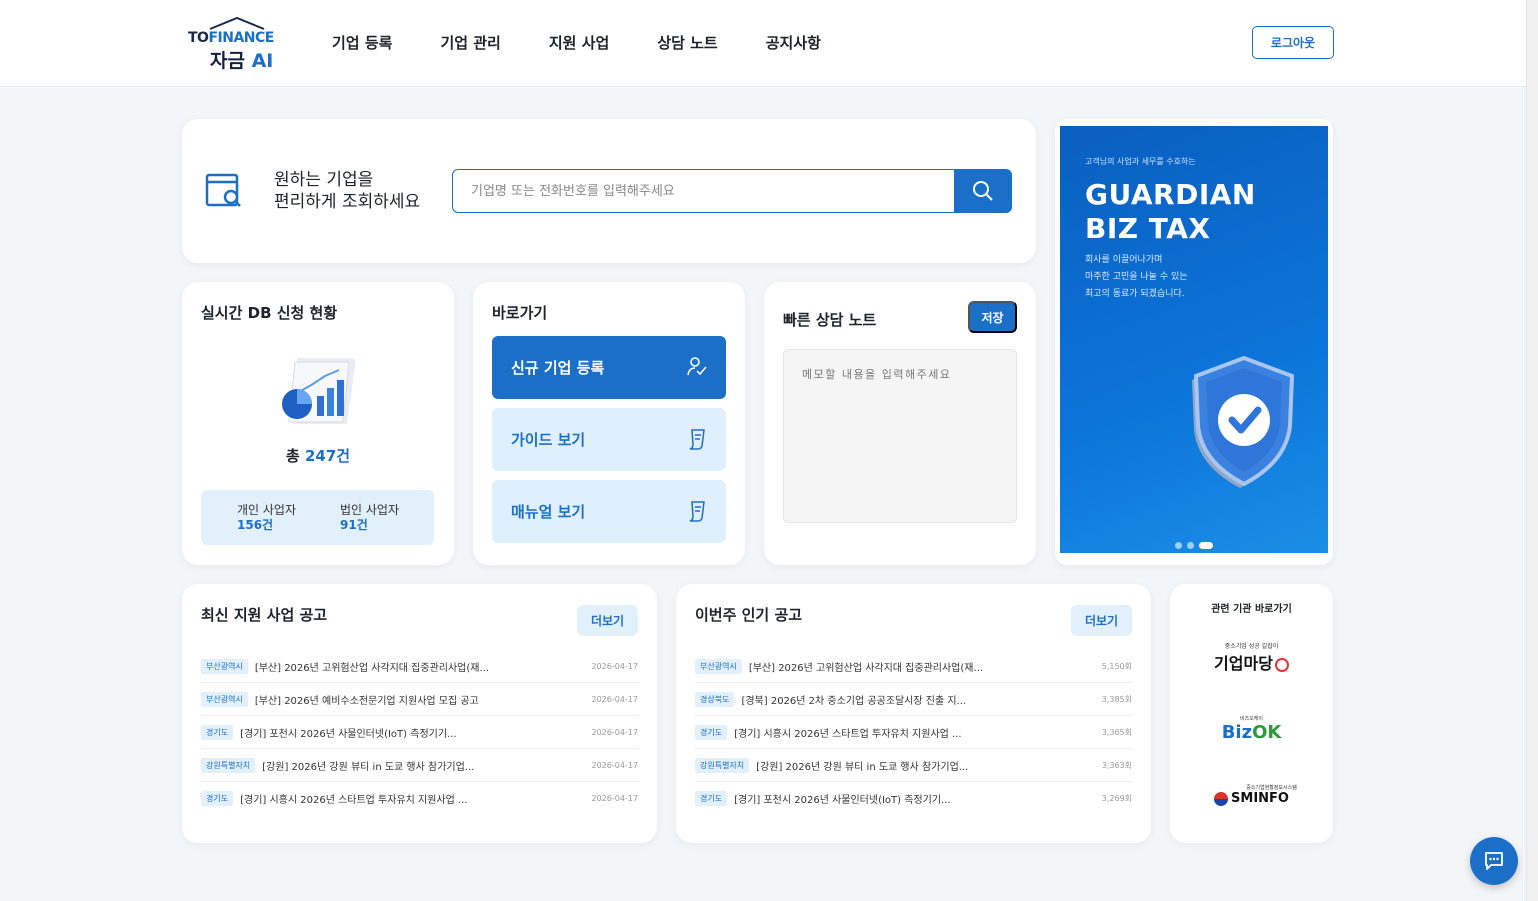  What do you see at coordinates (225, 192) in the screenshot?
I see `company-search-icon` at bounding box center [225, 192].